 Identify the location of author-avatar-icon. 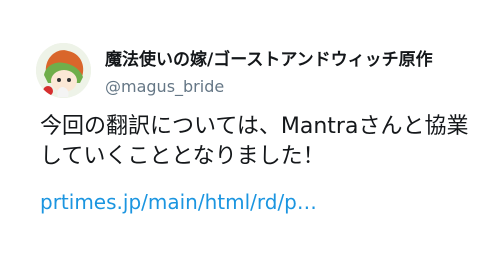
(63, 70).